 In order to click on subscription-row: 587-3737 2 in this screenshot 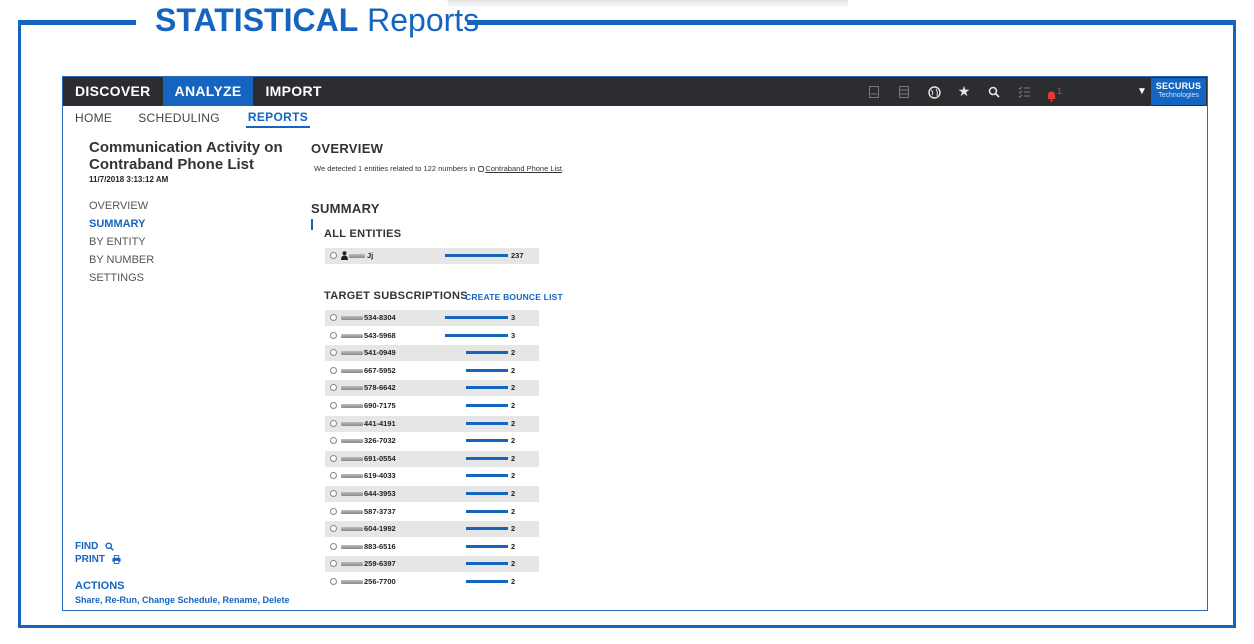, I will do `click(432, 512)`.